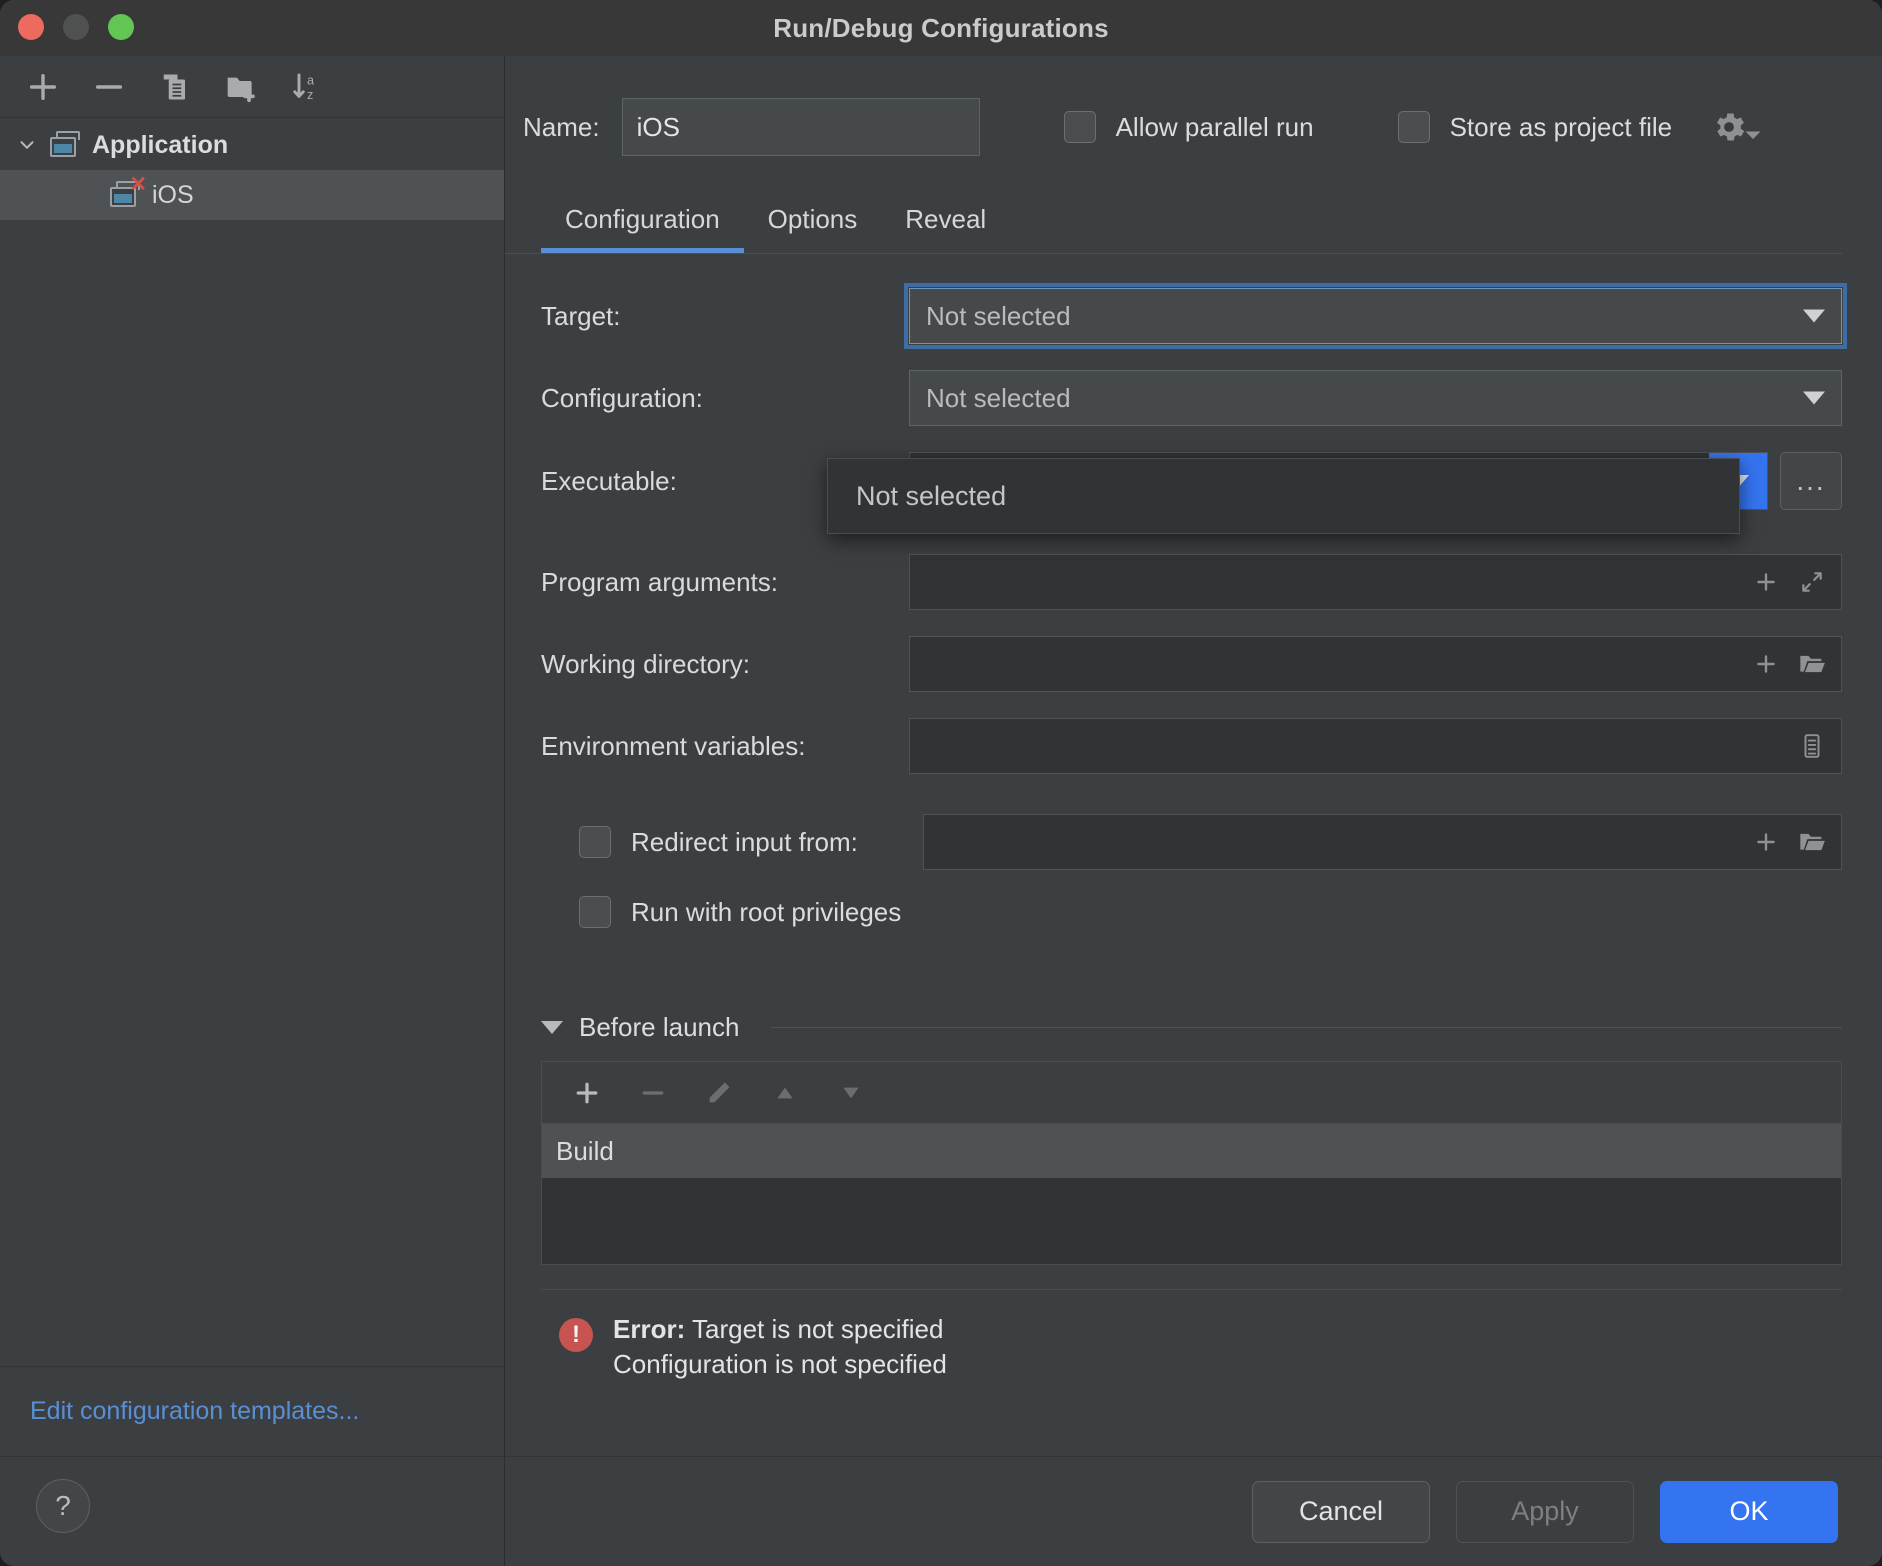 The height and width of the screenshot is (1566, 1882). Describe the element at coordinates (576, 1335) in the screenshot. I see `error-icon: !` at that location.